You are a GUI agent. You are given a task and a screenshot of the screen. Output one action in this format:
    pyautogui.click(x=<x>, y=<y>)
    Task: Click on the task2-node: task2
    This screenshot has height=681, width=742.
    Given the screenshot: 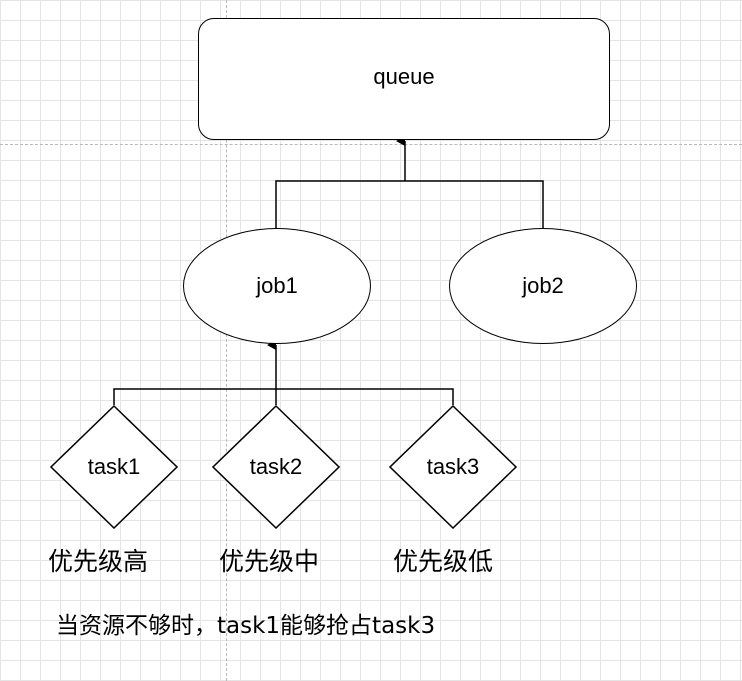 What is the action you would take?
    pyautogui.click(x=276, y=467)
    